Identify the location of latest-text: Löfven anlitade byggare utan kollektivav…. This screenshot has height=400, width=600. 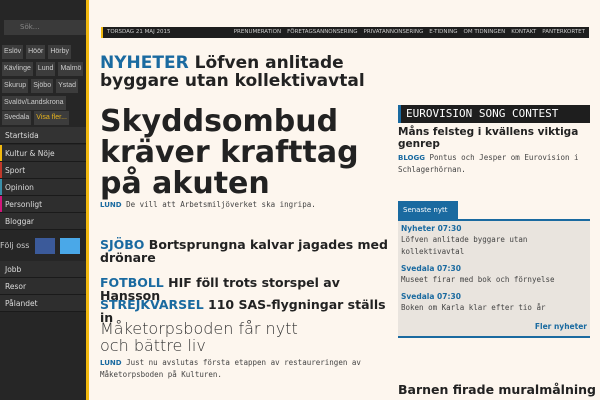
(464, 245).